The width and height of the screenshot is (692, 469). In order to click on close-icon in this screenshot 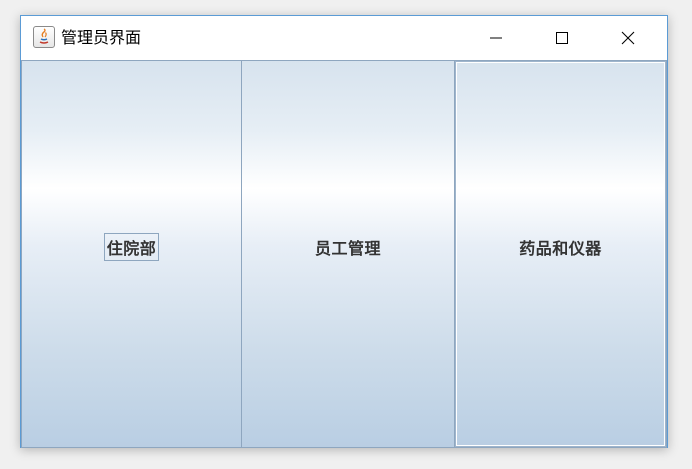, I will do `click(628, 38)`.